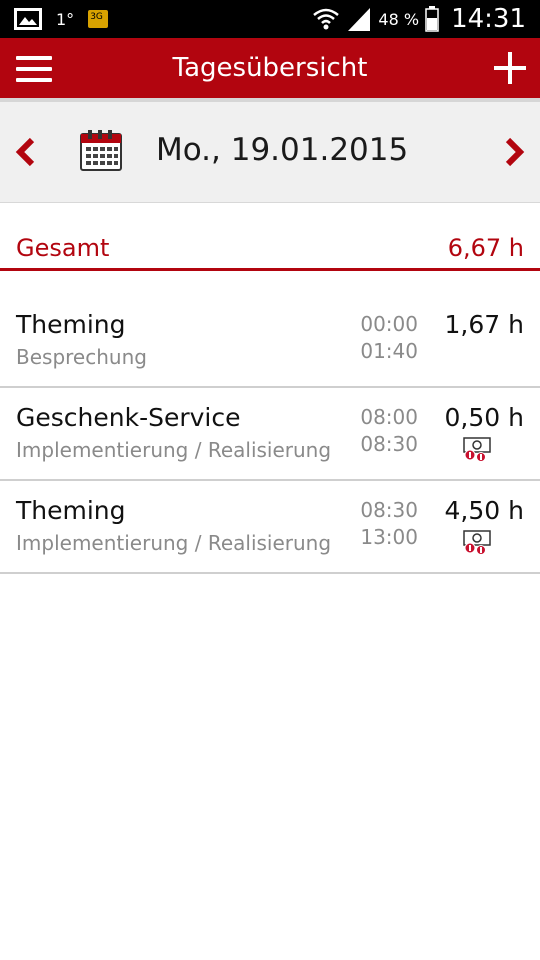 Image resolution: width=540 pixels, height=960 pixels. What do you see at coordinates (128, 417) in the screenshot?
I see `entry-title: Geschenk-Service` at bounding box center [128, 417].